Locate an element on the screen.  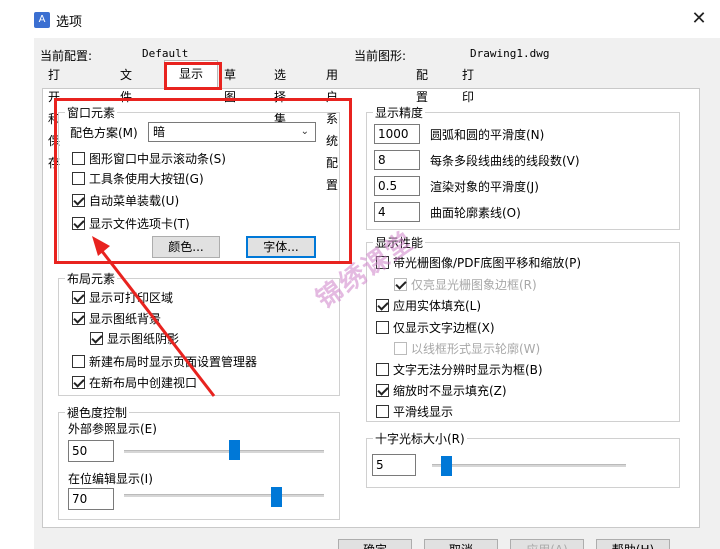
arrow-shaft is located at coordinates (156, 321).